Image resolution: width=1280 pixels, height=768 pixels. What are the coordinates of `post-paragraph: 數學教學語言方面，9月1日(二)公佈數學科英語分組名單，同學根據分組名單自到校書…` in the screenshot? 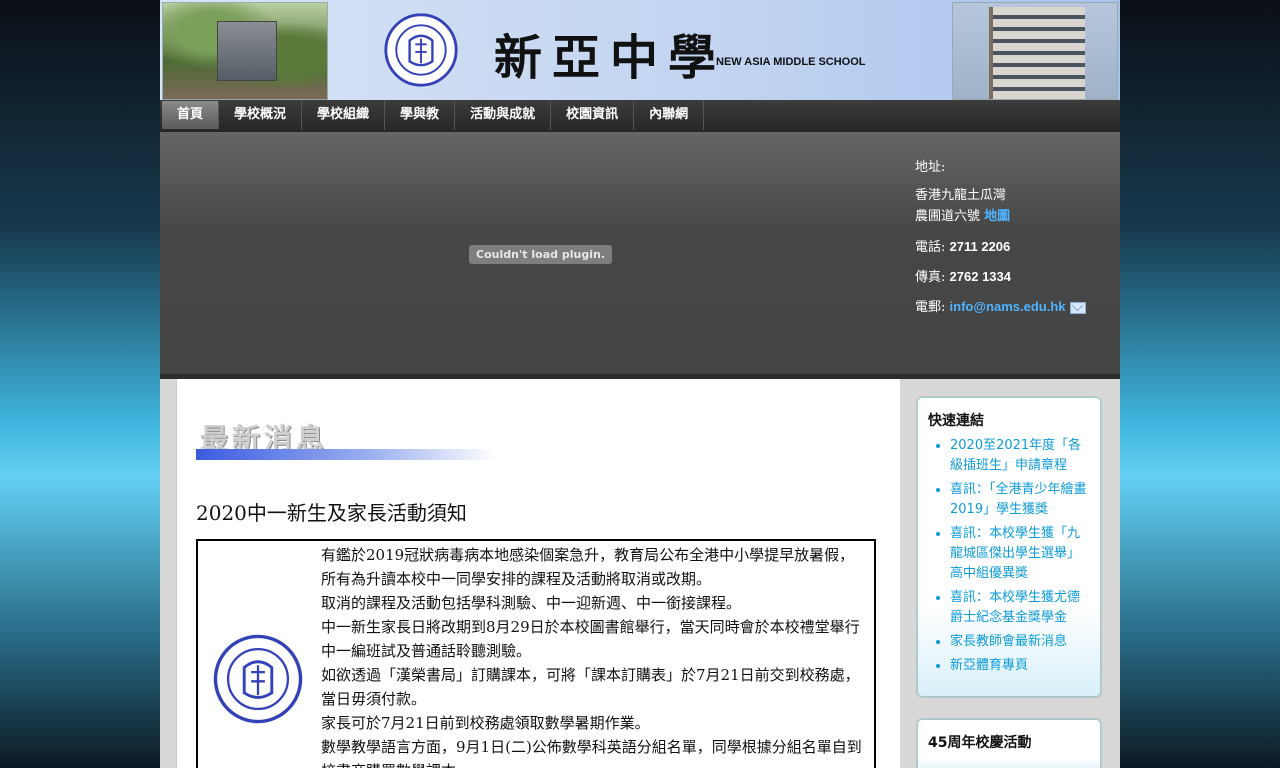 It's located at (591, 753).